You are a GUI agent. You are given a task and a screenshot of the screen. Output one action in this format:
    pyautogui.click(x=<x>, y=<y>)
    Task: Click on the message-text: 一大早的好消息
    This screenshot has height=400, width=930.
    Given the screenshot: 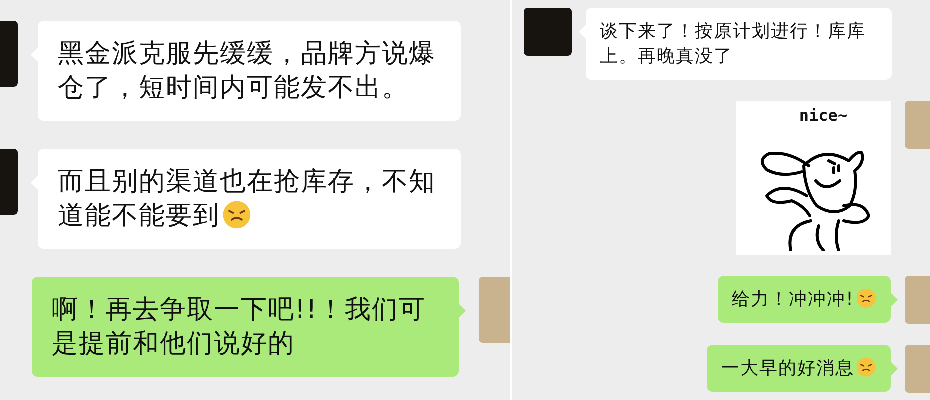 What is the action you would take?
    pyautogui.click(x=787, y=368)
    